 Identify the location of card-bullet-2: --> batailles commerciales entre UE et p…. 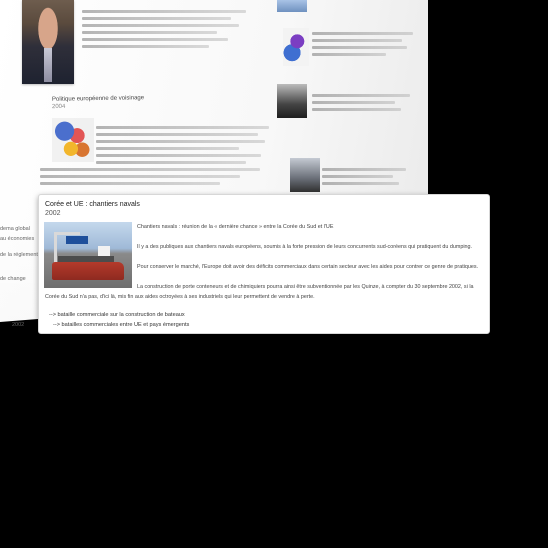
(121, 325).